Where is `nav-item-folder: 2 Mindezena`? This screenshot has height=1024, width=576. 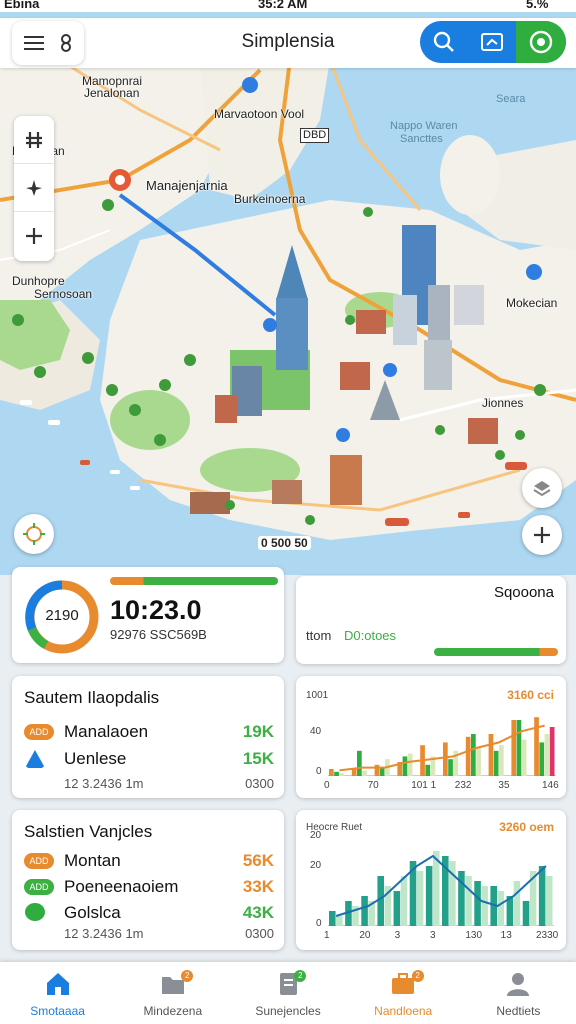 nav-item-folder: 2 Mindezena is located at coordinates (172, 993).